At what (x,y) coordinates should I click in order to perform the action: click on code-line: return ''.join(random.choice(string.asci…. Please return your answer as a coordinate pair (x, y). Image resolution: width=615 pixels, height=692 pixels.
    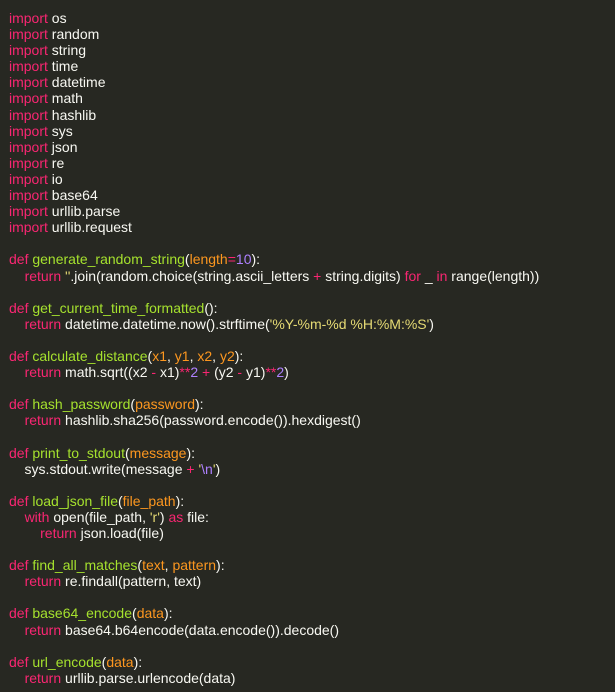
    Looking at the image, I should click on (307, 276).